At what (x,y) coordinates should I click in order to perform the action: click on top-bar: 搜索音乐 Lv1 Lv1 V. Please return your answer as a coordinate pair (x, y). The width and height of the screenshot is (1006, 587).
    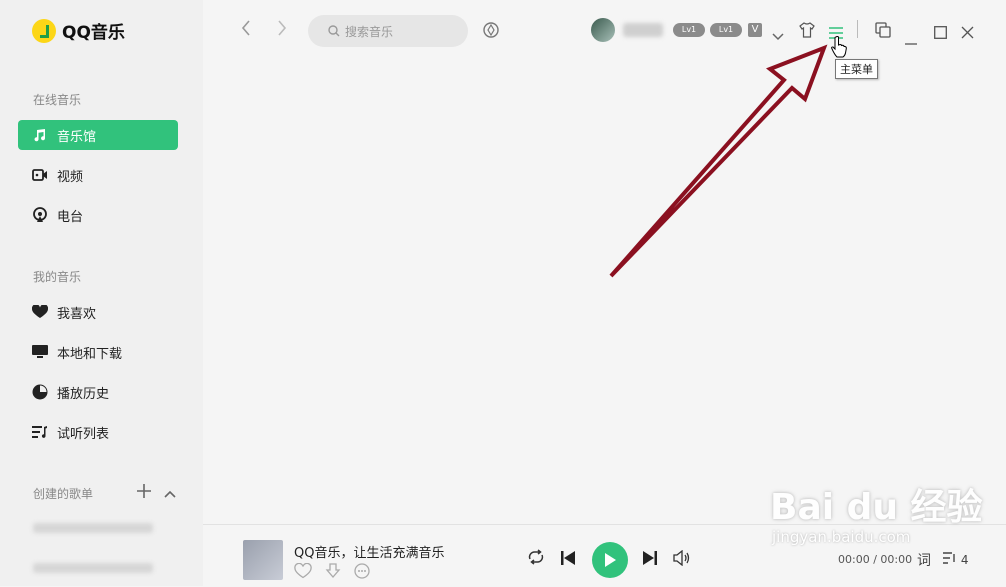
    Looking at the image, I should click on (604, 31).